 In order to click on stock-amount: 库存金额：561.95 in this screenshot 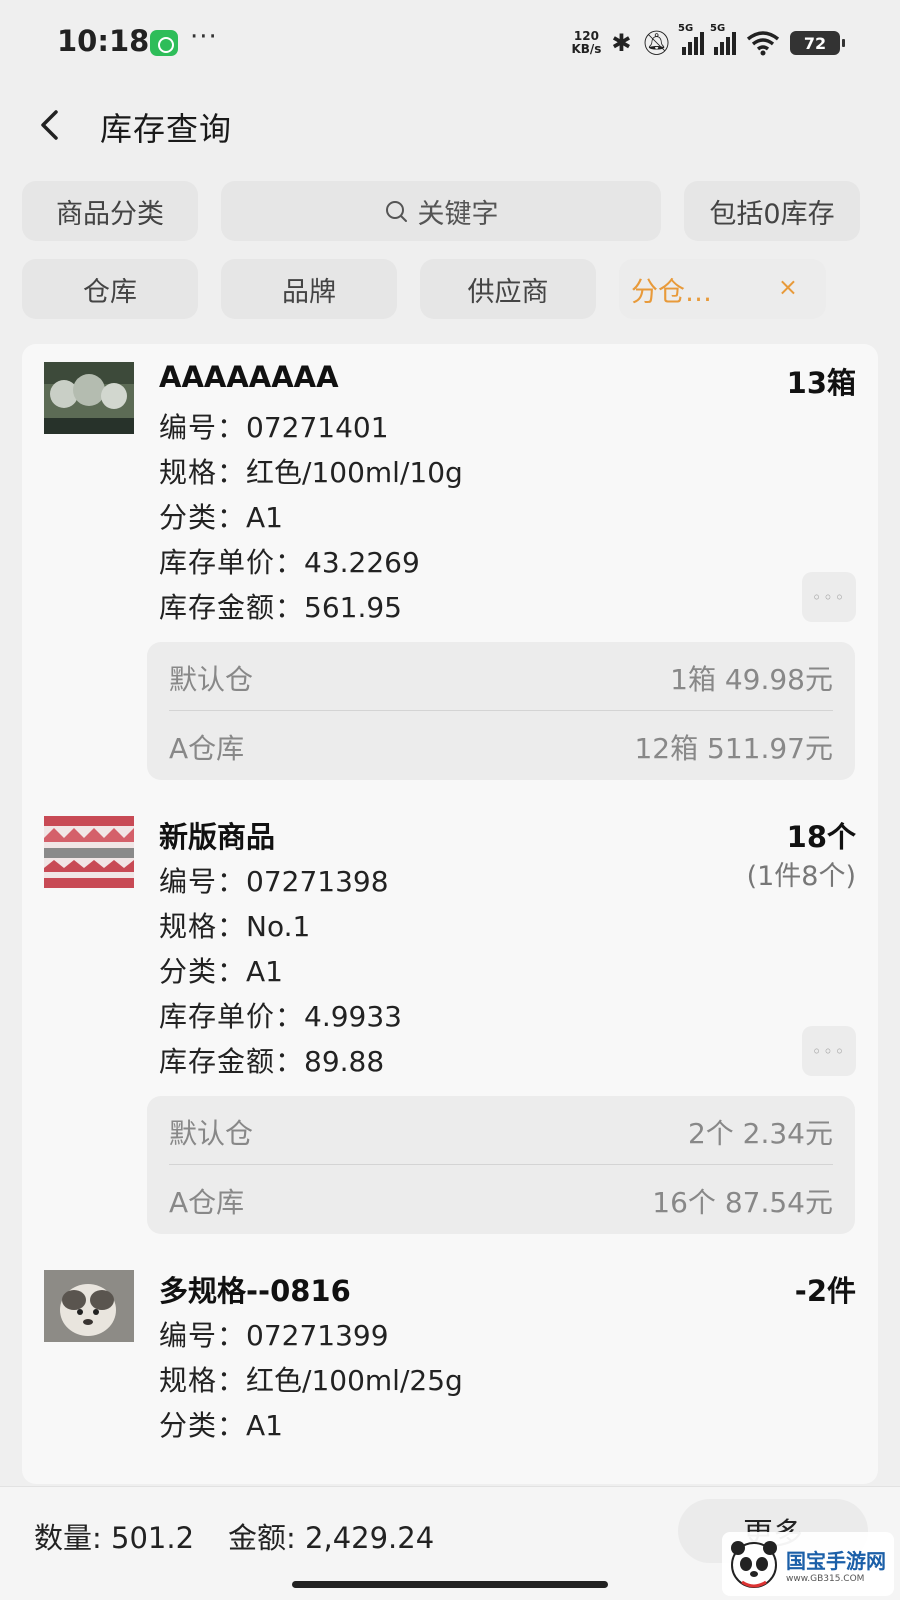, I will do `click(280, 607)`.